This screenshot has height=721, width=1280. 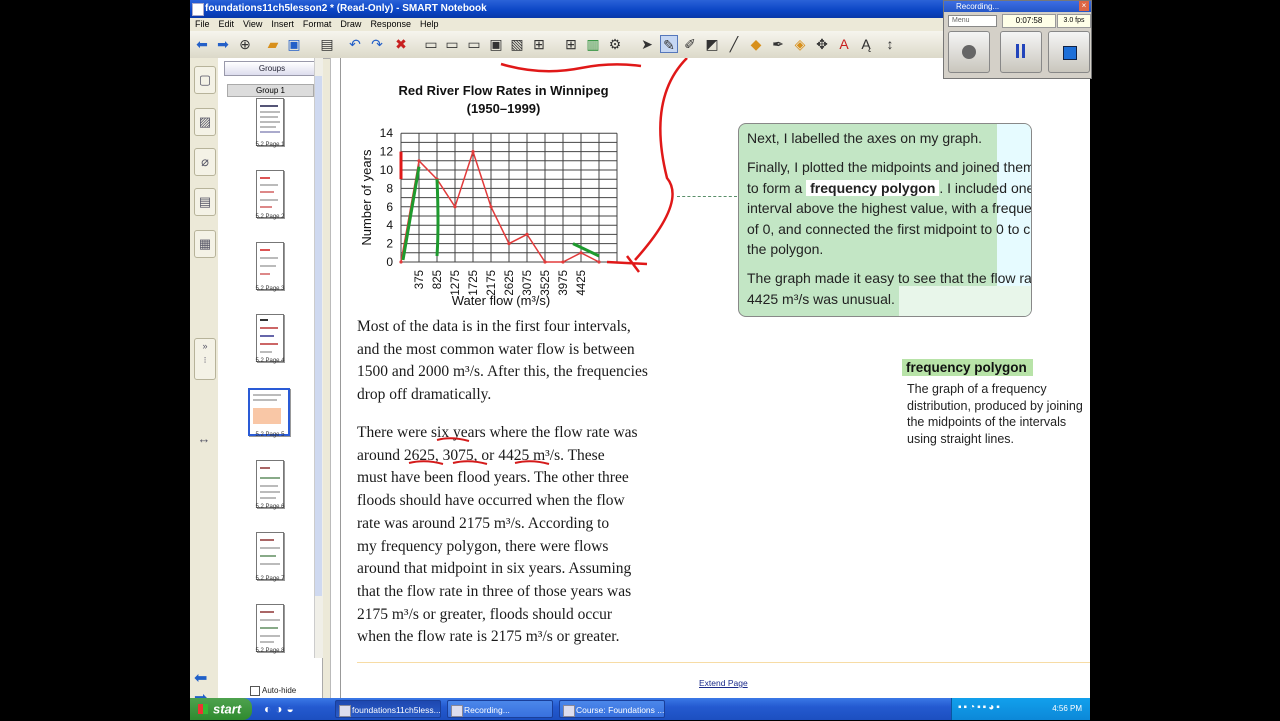 I want to click on text-style-icon: Ą, so click(x=866, y=44).